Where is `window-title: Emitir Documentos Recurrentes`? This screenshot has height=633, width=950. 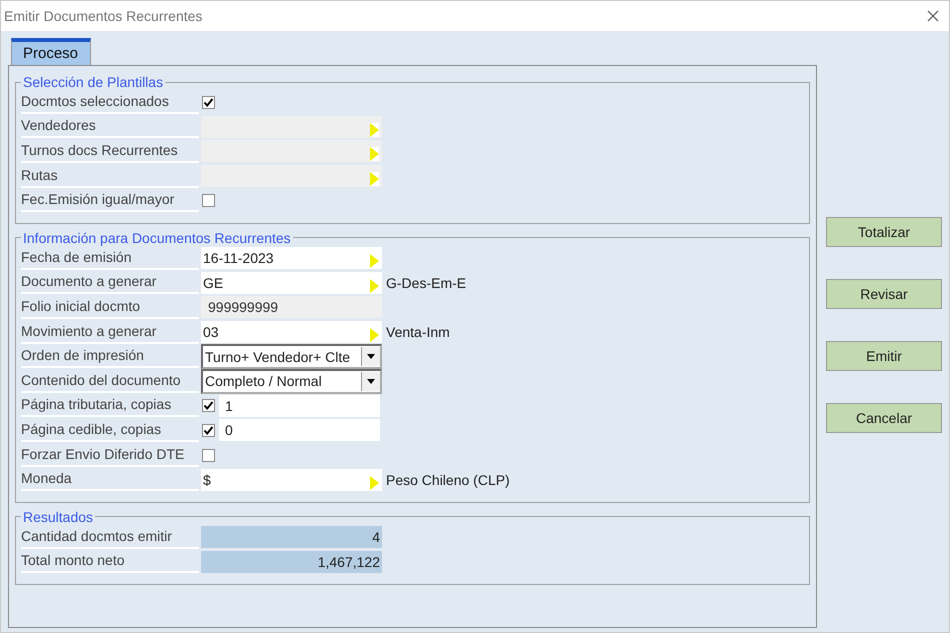 window-title: Emitir Documentos Recurrentes is located at coordinates (103, 16).